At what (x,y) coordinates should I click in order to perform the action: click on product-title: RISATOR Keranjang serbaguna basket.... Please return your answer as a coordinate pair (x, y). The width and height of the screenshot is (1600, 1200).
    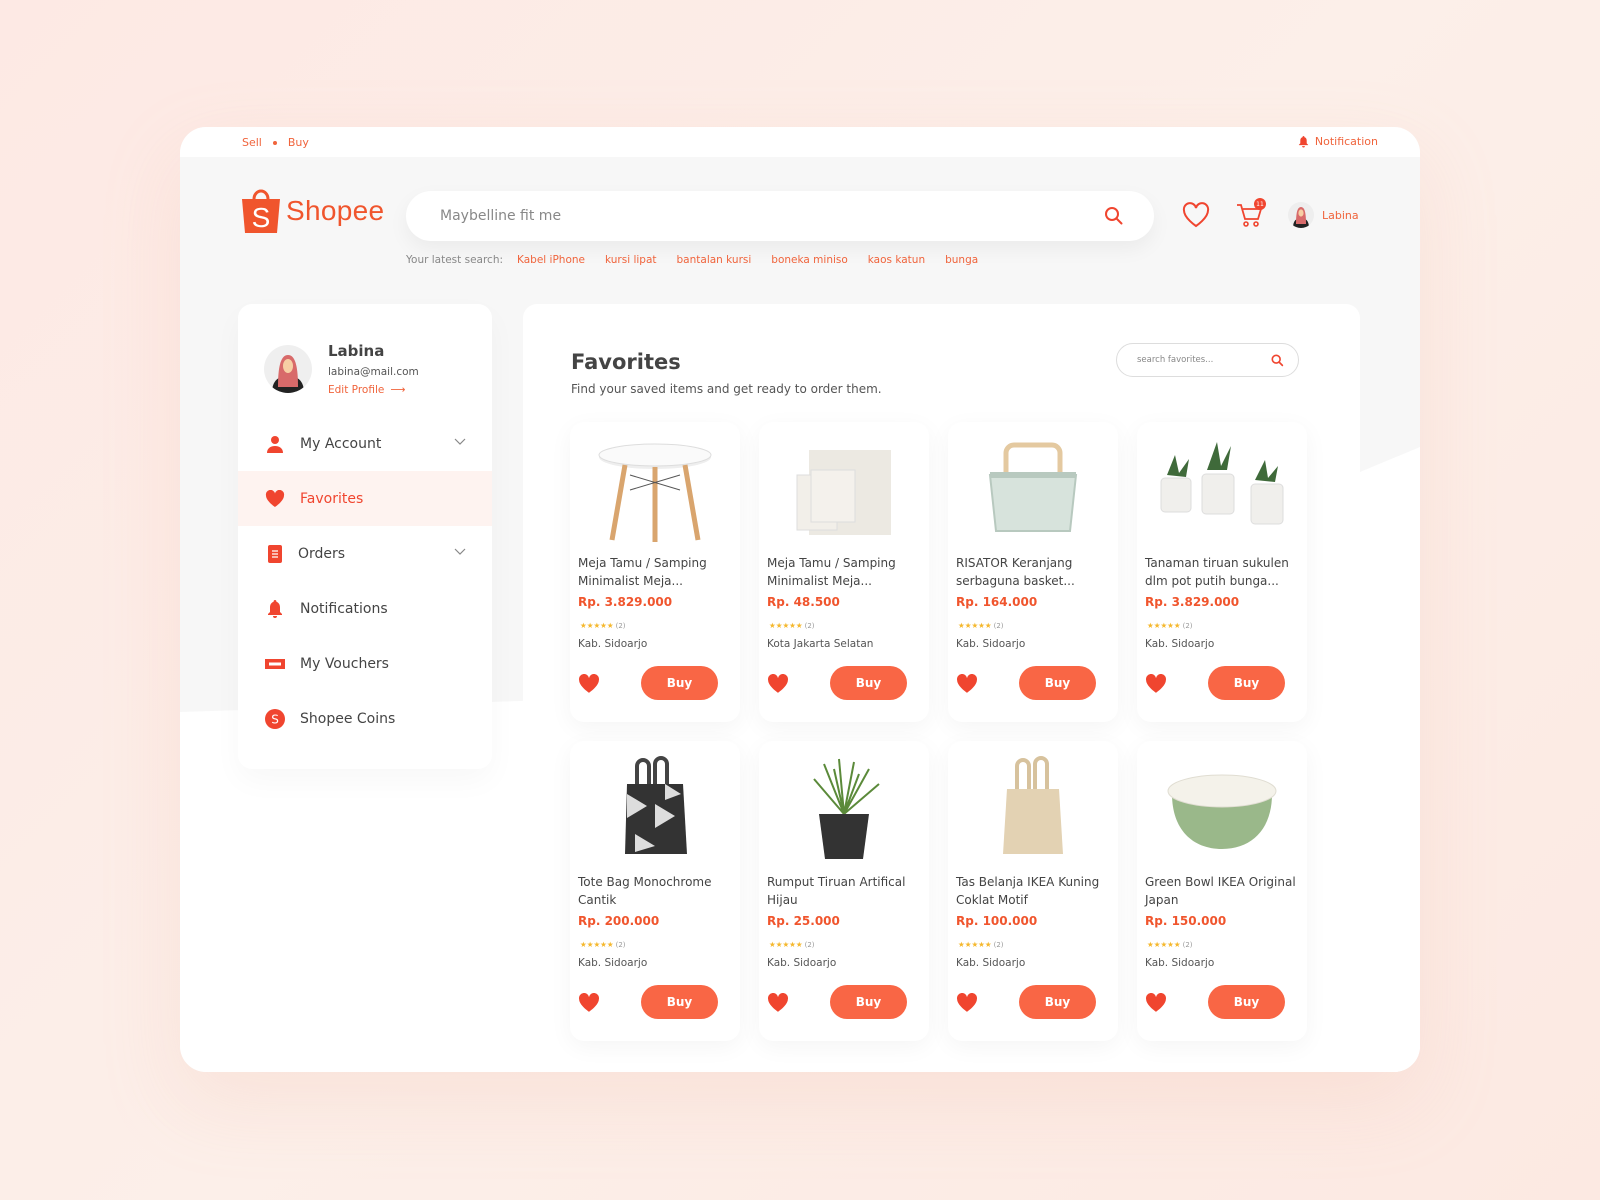
    Looking at the image, I should click on (1035, 572).